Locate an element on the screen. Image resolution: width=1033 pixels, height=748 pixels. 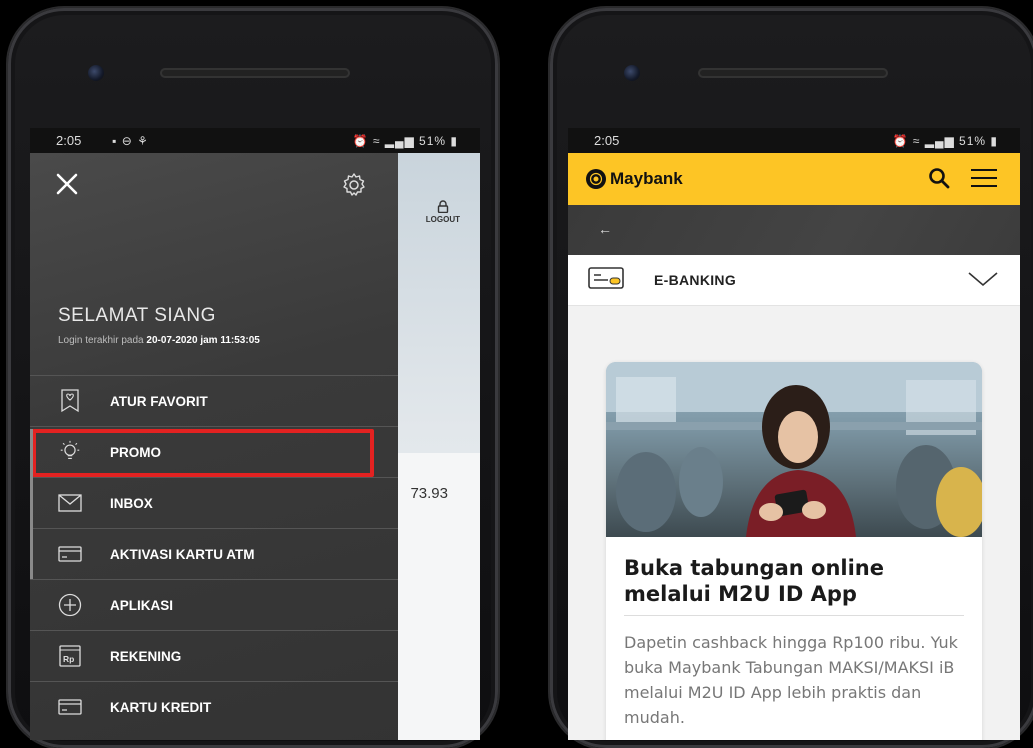
menu-item-aplikasi: APLIKASI is located at coordinates (214, 604).